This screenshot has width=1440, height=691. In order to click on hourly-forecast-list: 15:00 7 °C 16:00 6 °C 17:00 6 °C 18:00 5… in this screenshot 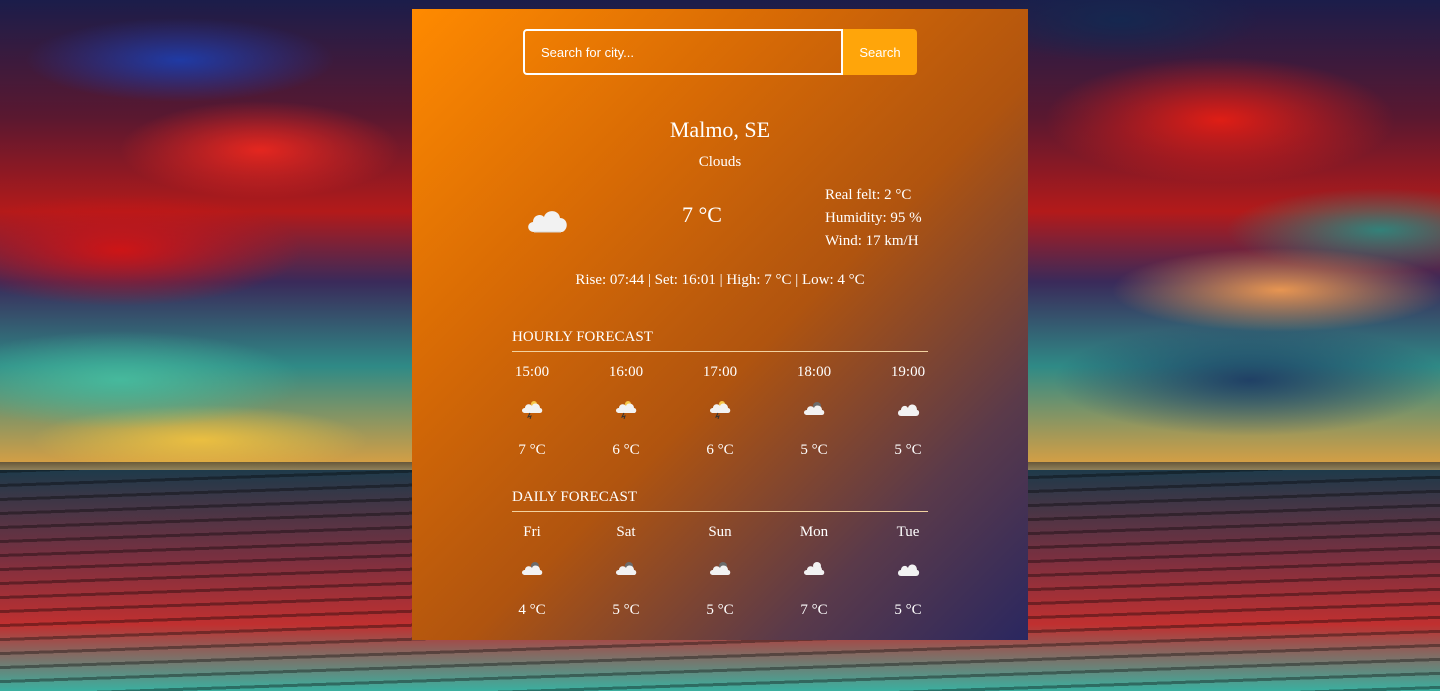, I will do `click(720, 416)`.